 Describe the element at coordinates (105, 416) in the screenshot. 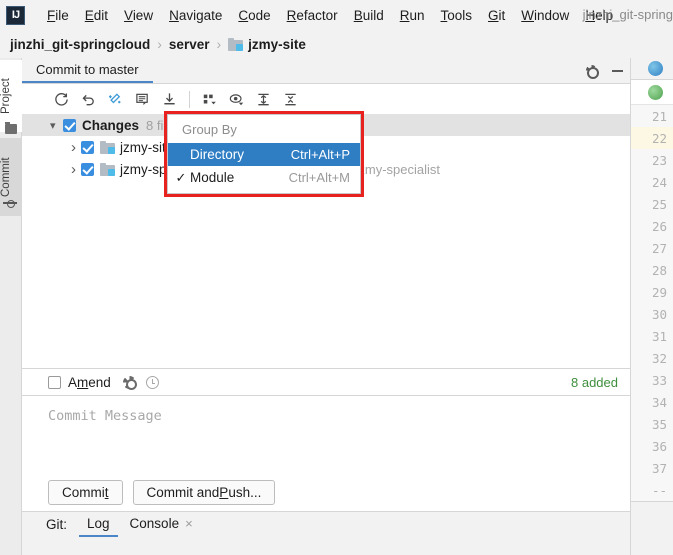

I see `commit-message-placeholder: Commit Message` at that location.